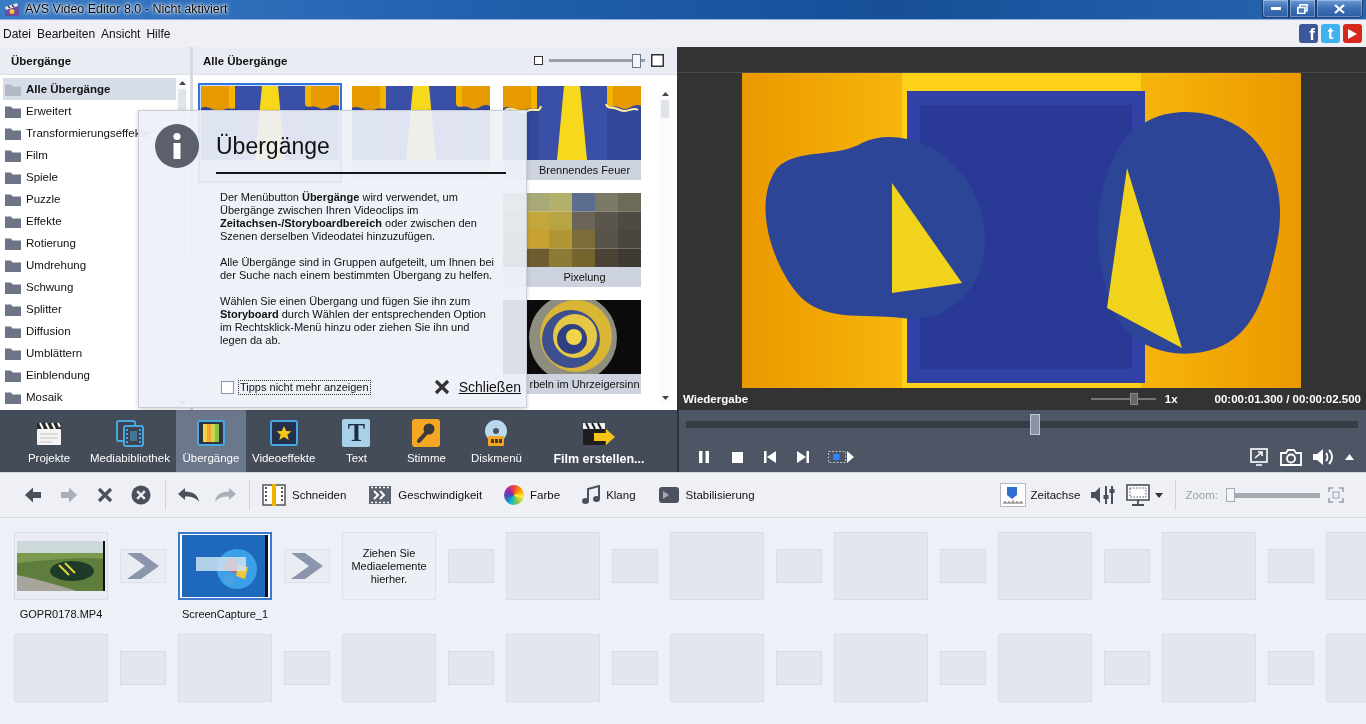  I want to click on panel-title: Alle Übergänge, so click(245, 60).